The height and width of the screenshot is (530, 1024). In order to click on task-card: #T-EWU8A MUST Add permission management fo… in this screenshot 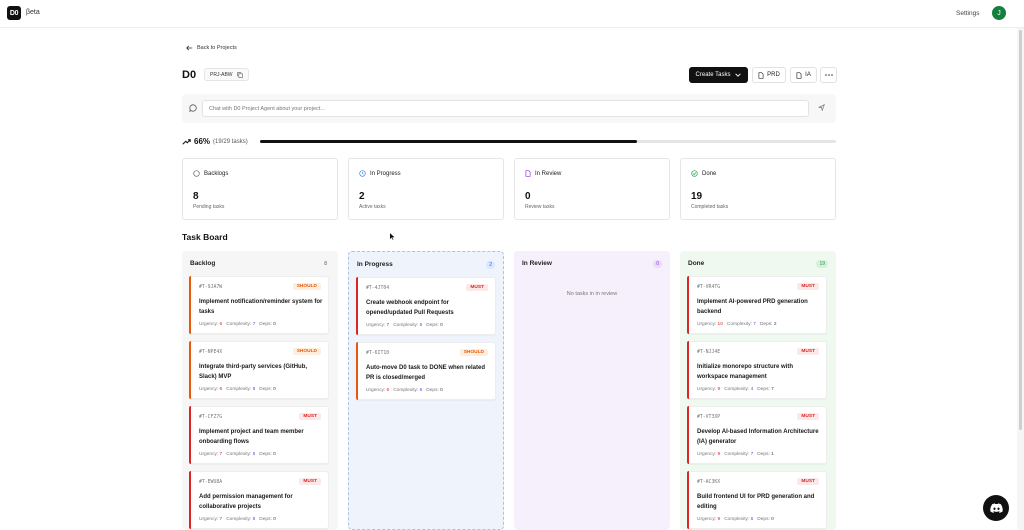, I will do `click(259, 500)`.